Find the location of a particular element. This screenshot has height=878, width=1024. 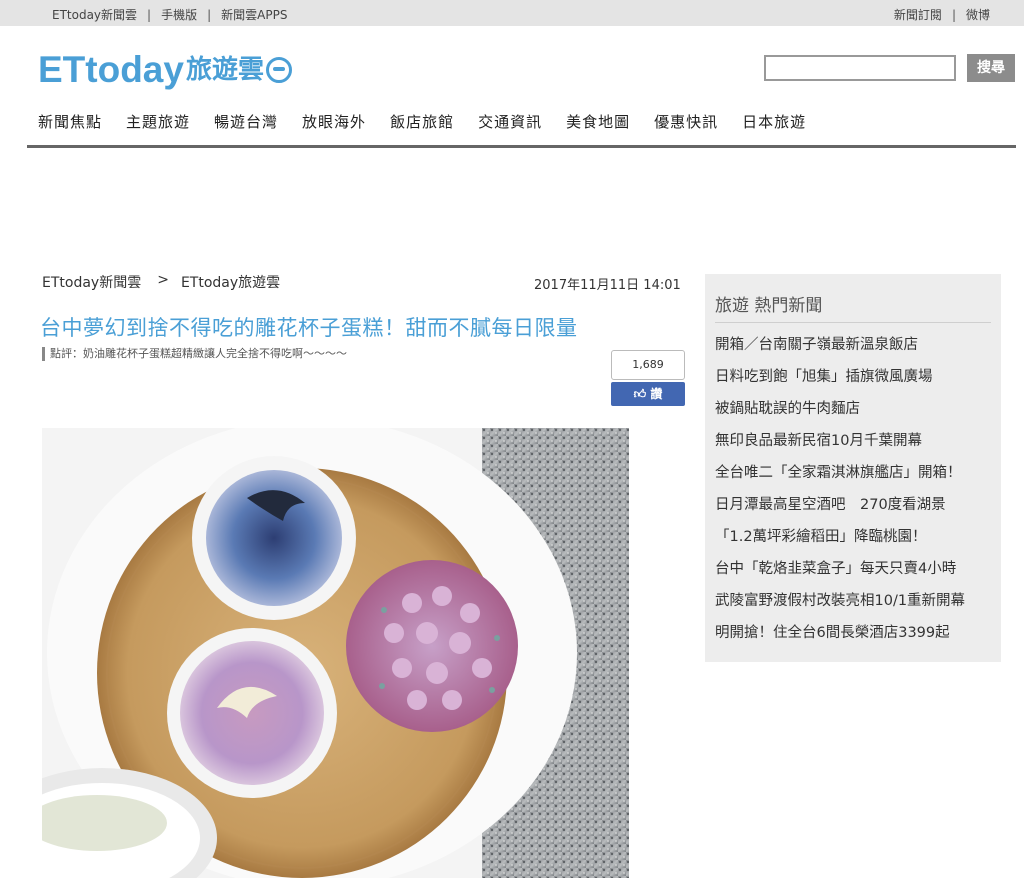

logo-brand: ETtoday is located at coordinates (111, 69).